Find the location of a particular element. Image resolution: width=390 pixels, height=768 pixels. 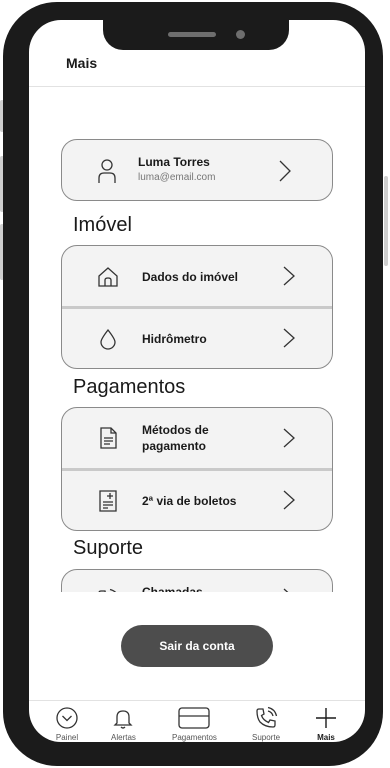

imovel-card: Dados do imóvel Hidrômetro is located at coordinates (197, 307).